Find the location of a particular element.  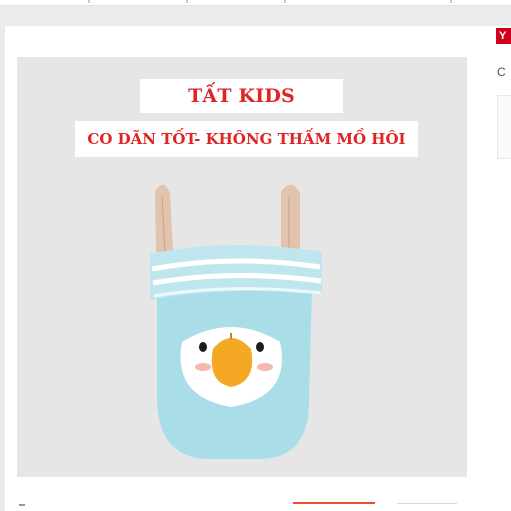

secondary-action-button is located at coordinates (427, 507).